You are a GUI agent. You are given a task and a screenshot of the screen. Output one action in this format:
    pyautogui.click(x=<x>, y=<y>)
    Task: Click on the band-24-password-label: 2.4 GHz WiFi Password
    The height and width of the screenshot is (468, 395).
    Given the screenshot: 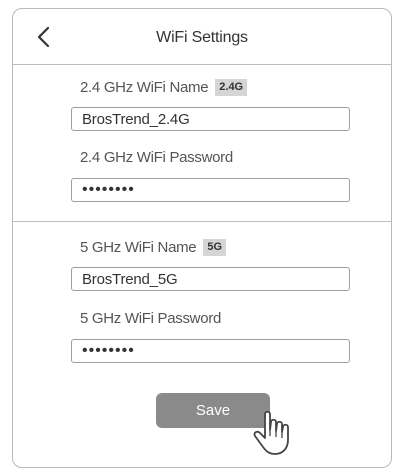 What is the action you would take?
    pyautogui.click(x=156, y=157)
    